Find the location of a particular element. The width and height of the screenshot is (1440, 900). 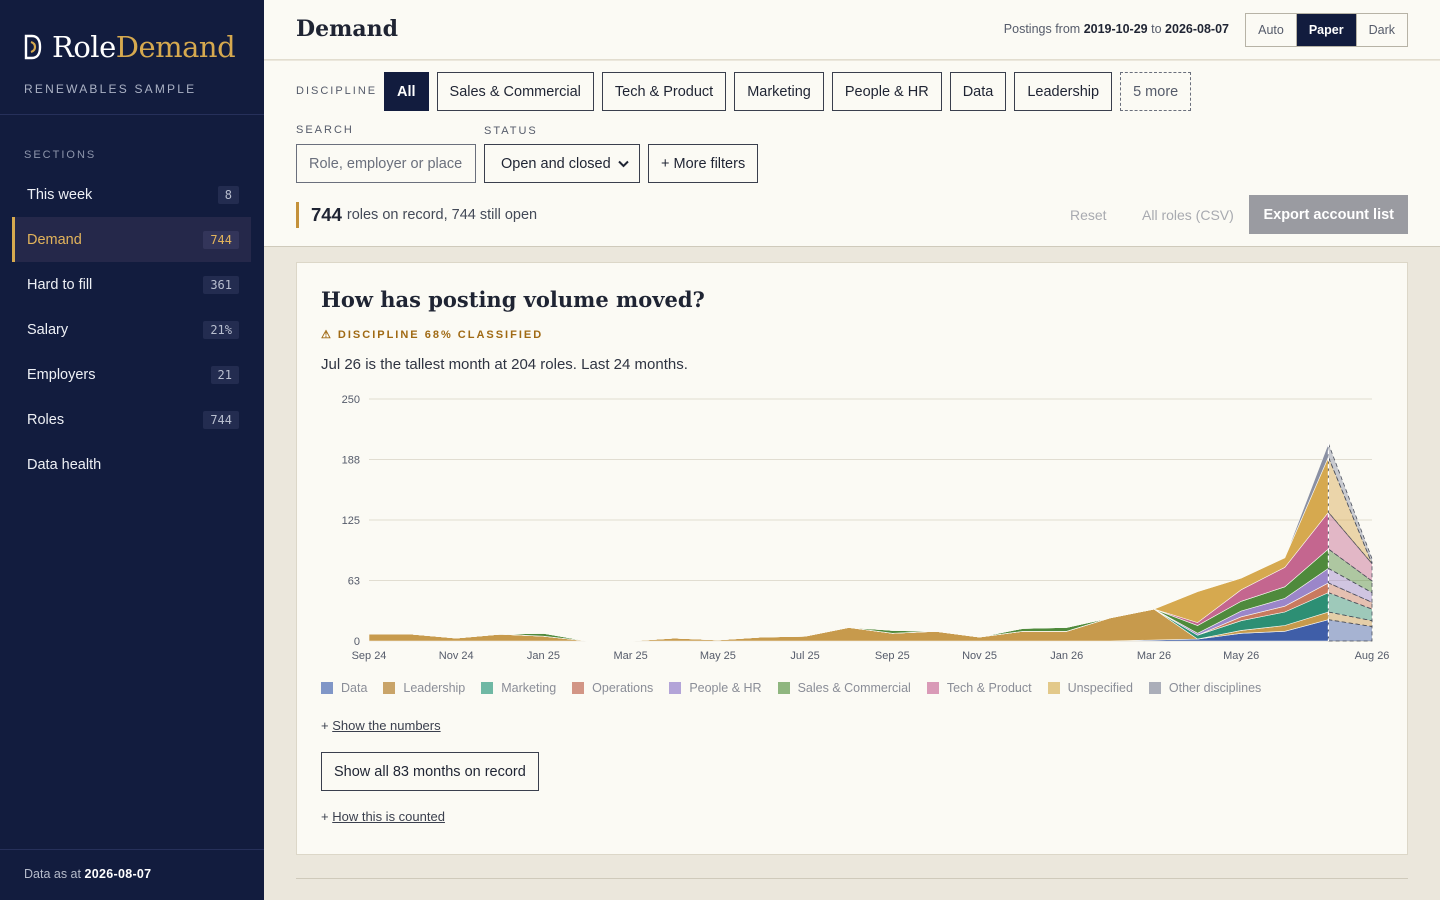

legend-item: Operations is located at coordinates (612, 688).